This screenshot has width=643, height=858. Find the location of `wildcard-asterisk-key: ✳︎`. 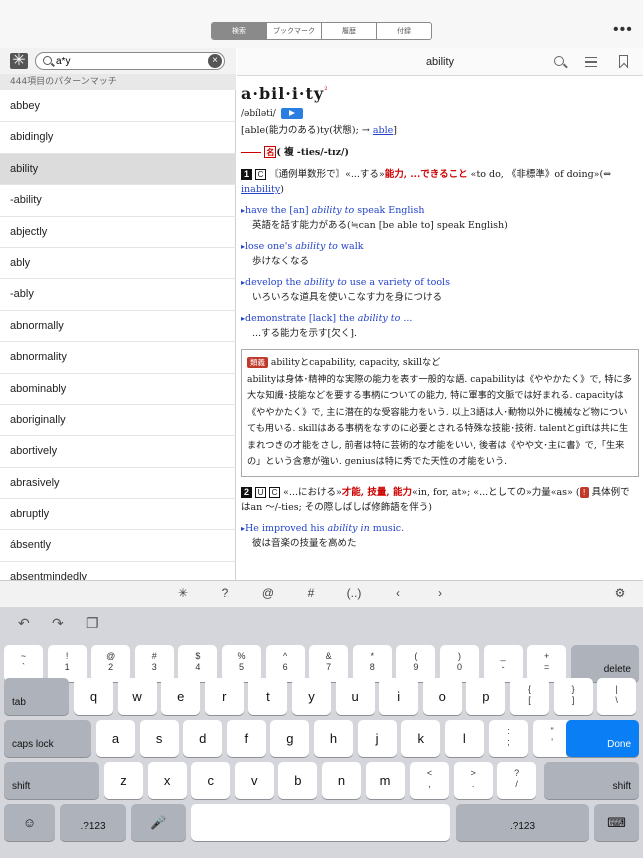

wildcard-asterisk-key: ✳︎ is located at coordinates (183, 593).